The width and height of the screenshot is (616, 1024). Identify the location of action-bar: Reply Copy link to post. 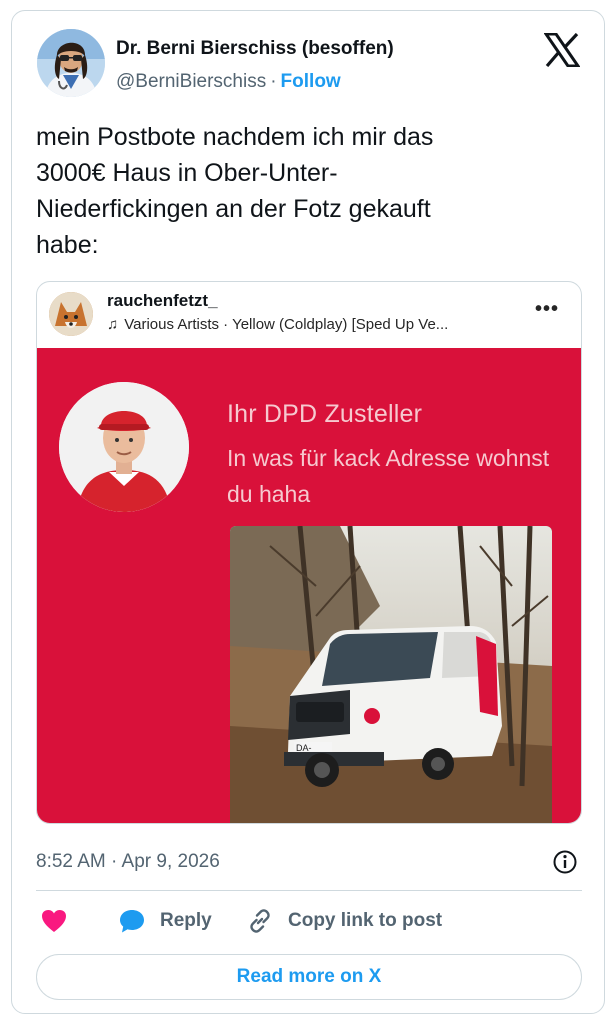
(309, 921).